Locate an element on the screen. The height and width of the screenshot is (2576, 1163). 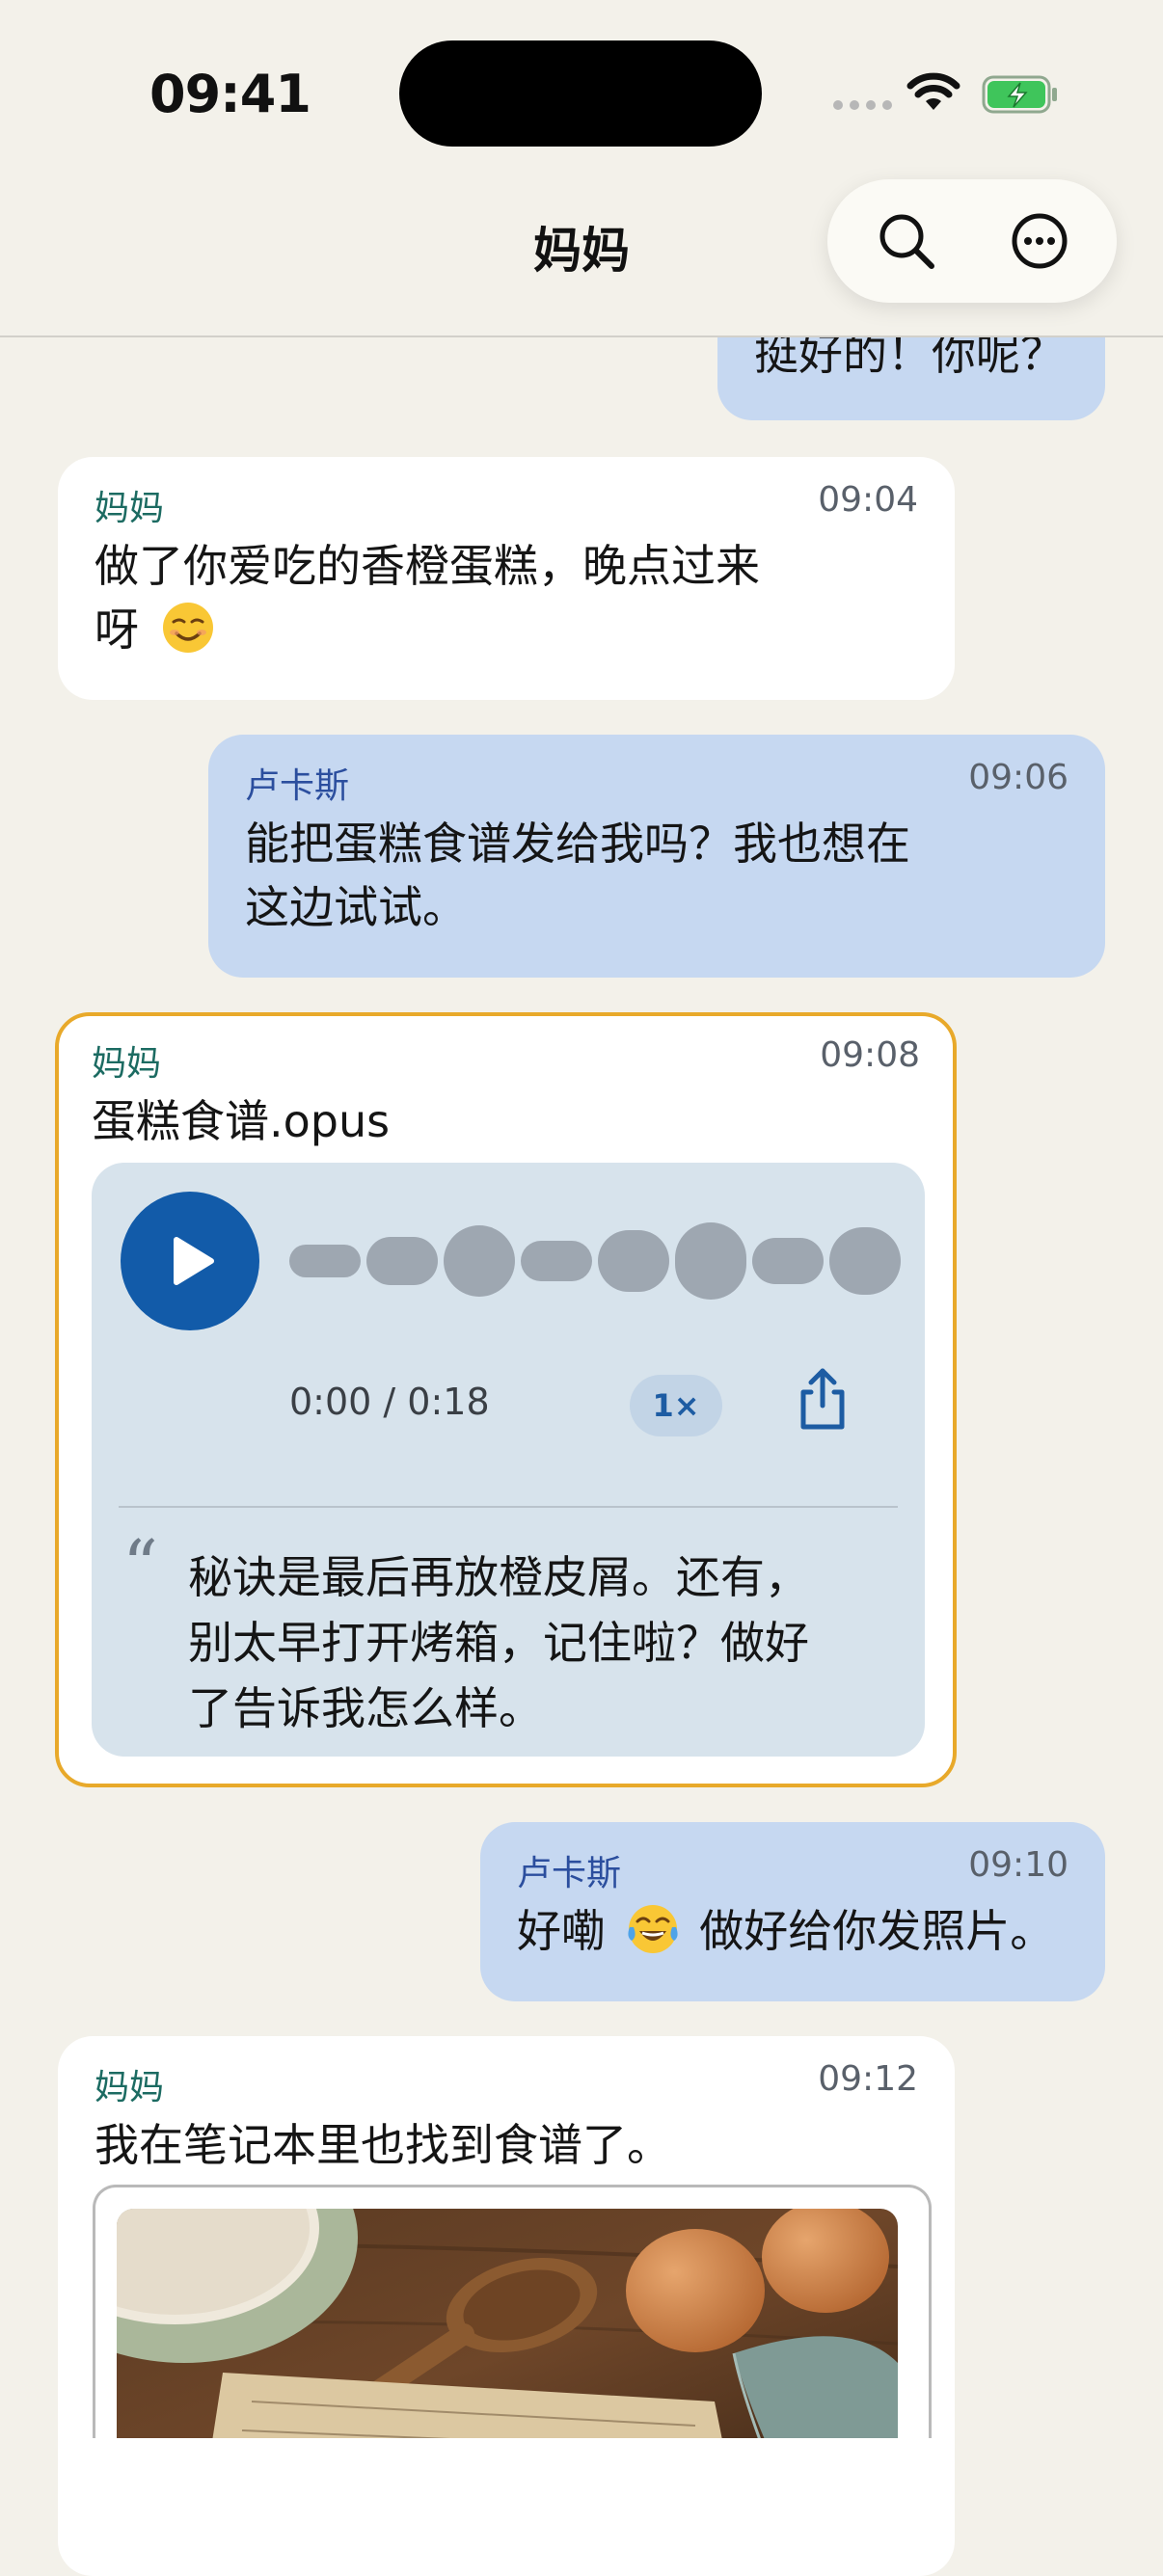
dynamic-island is located at coordinates (580, 94).